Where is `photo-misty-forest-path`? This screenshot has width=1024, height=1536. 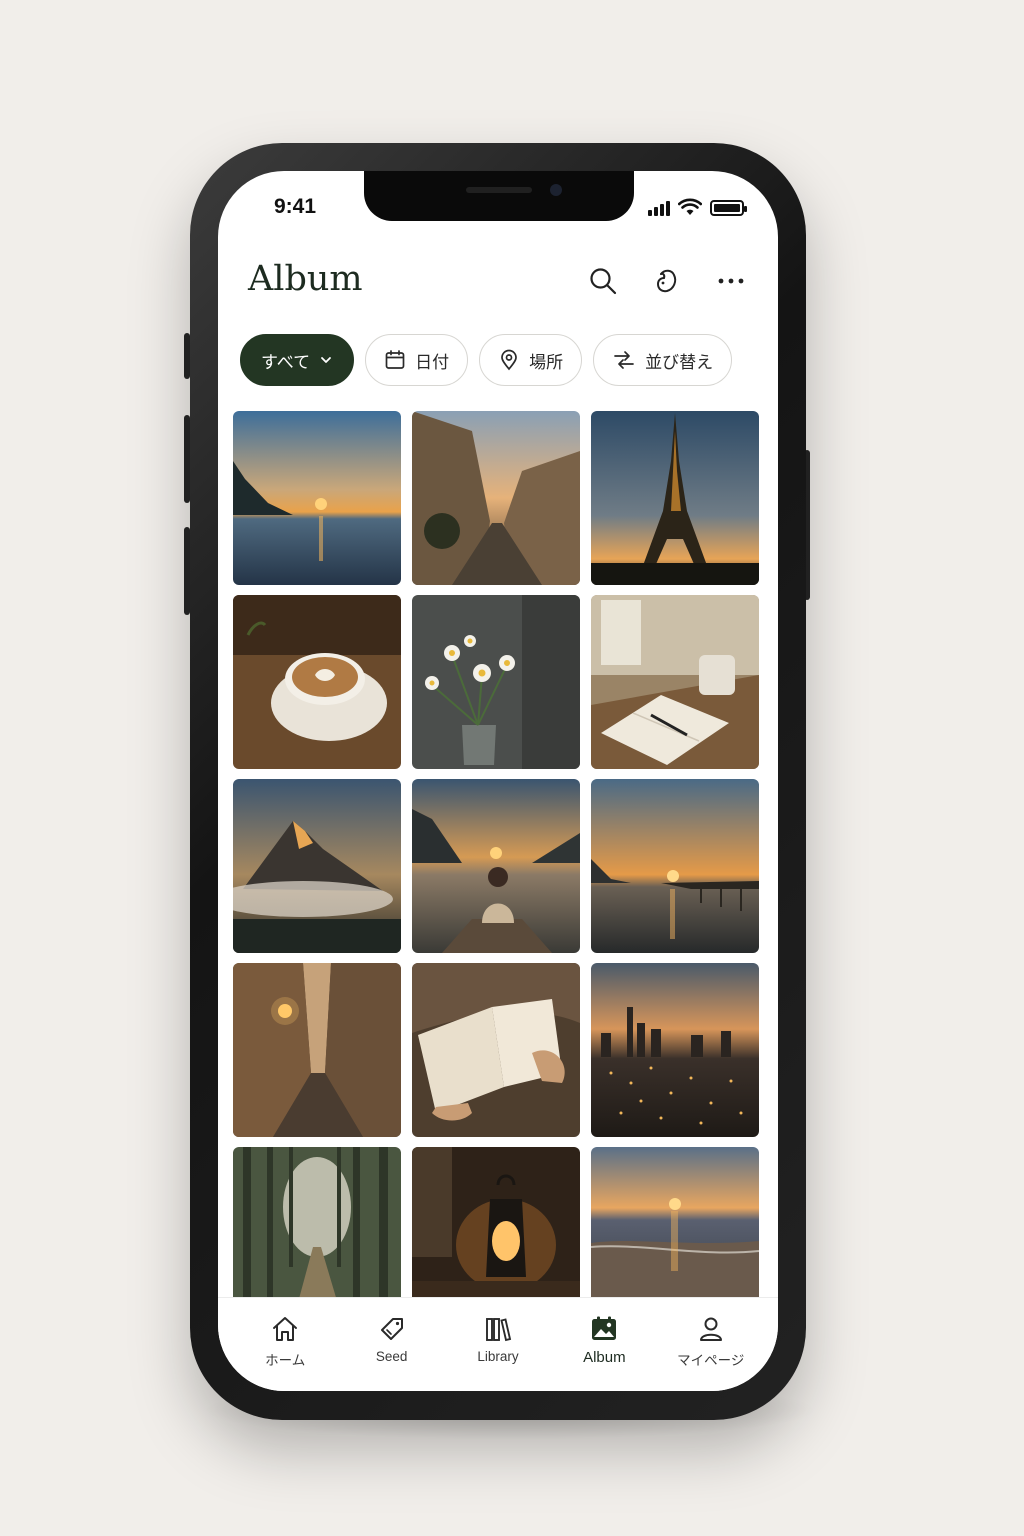 photo-misty-forest-path is located at coordinates (317, 1234).